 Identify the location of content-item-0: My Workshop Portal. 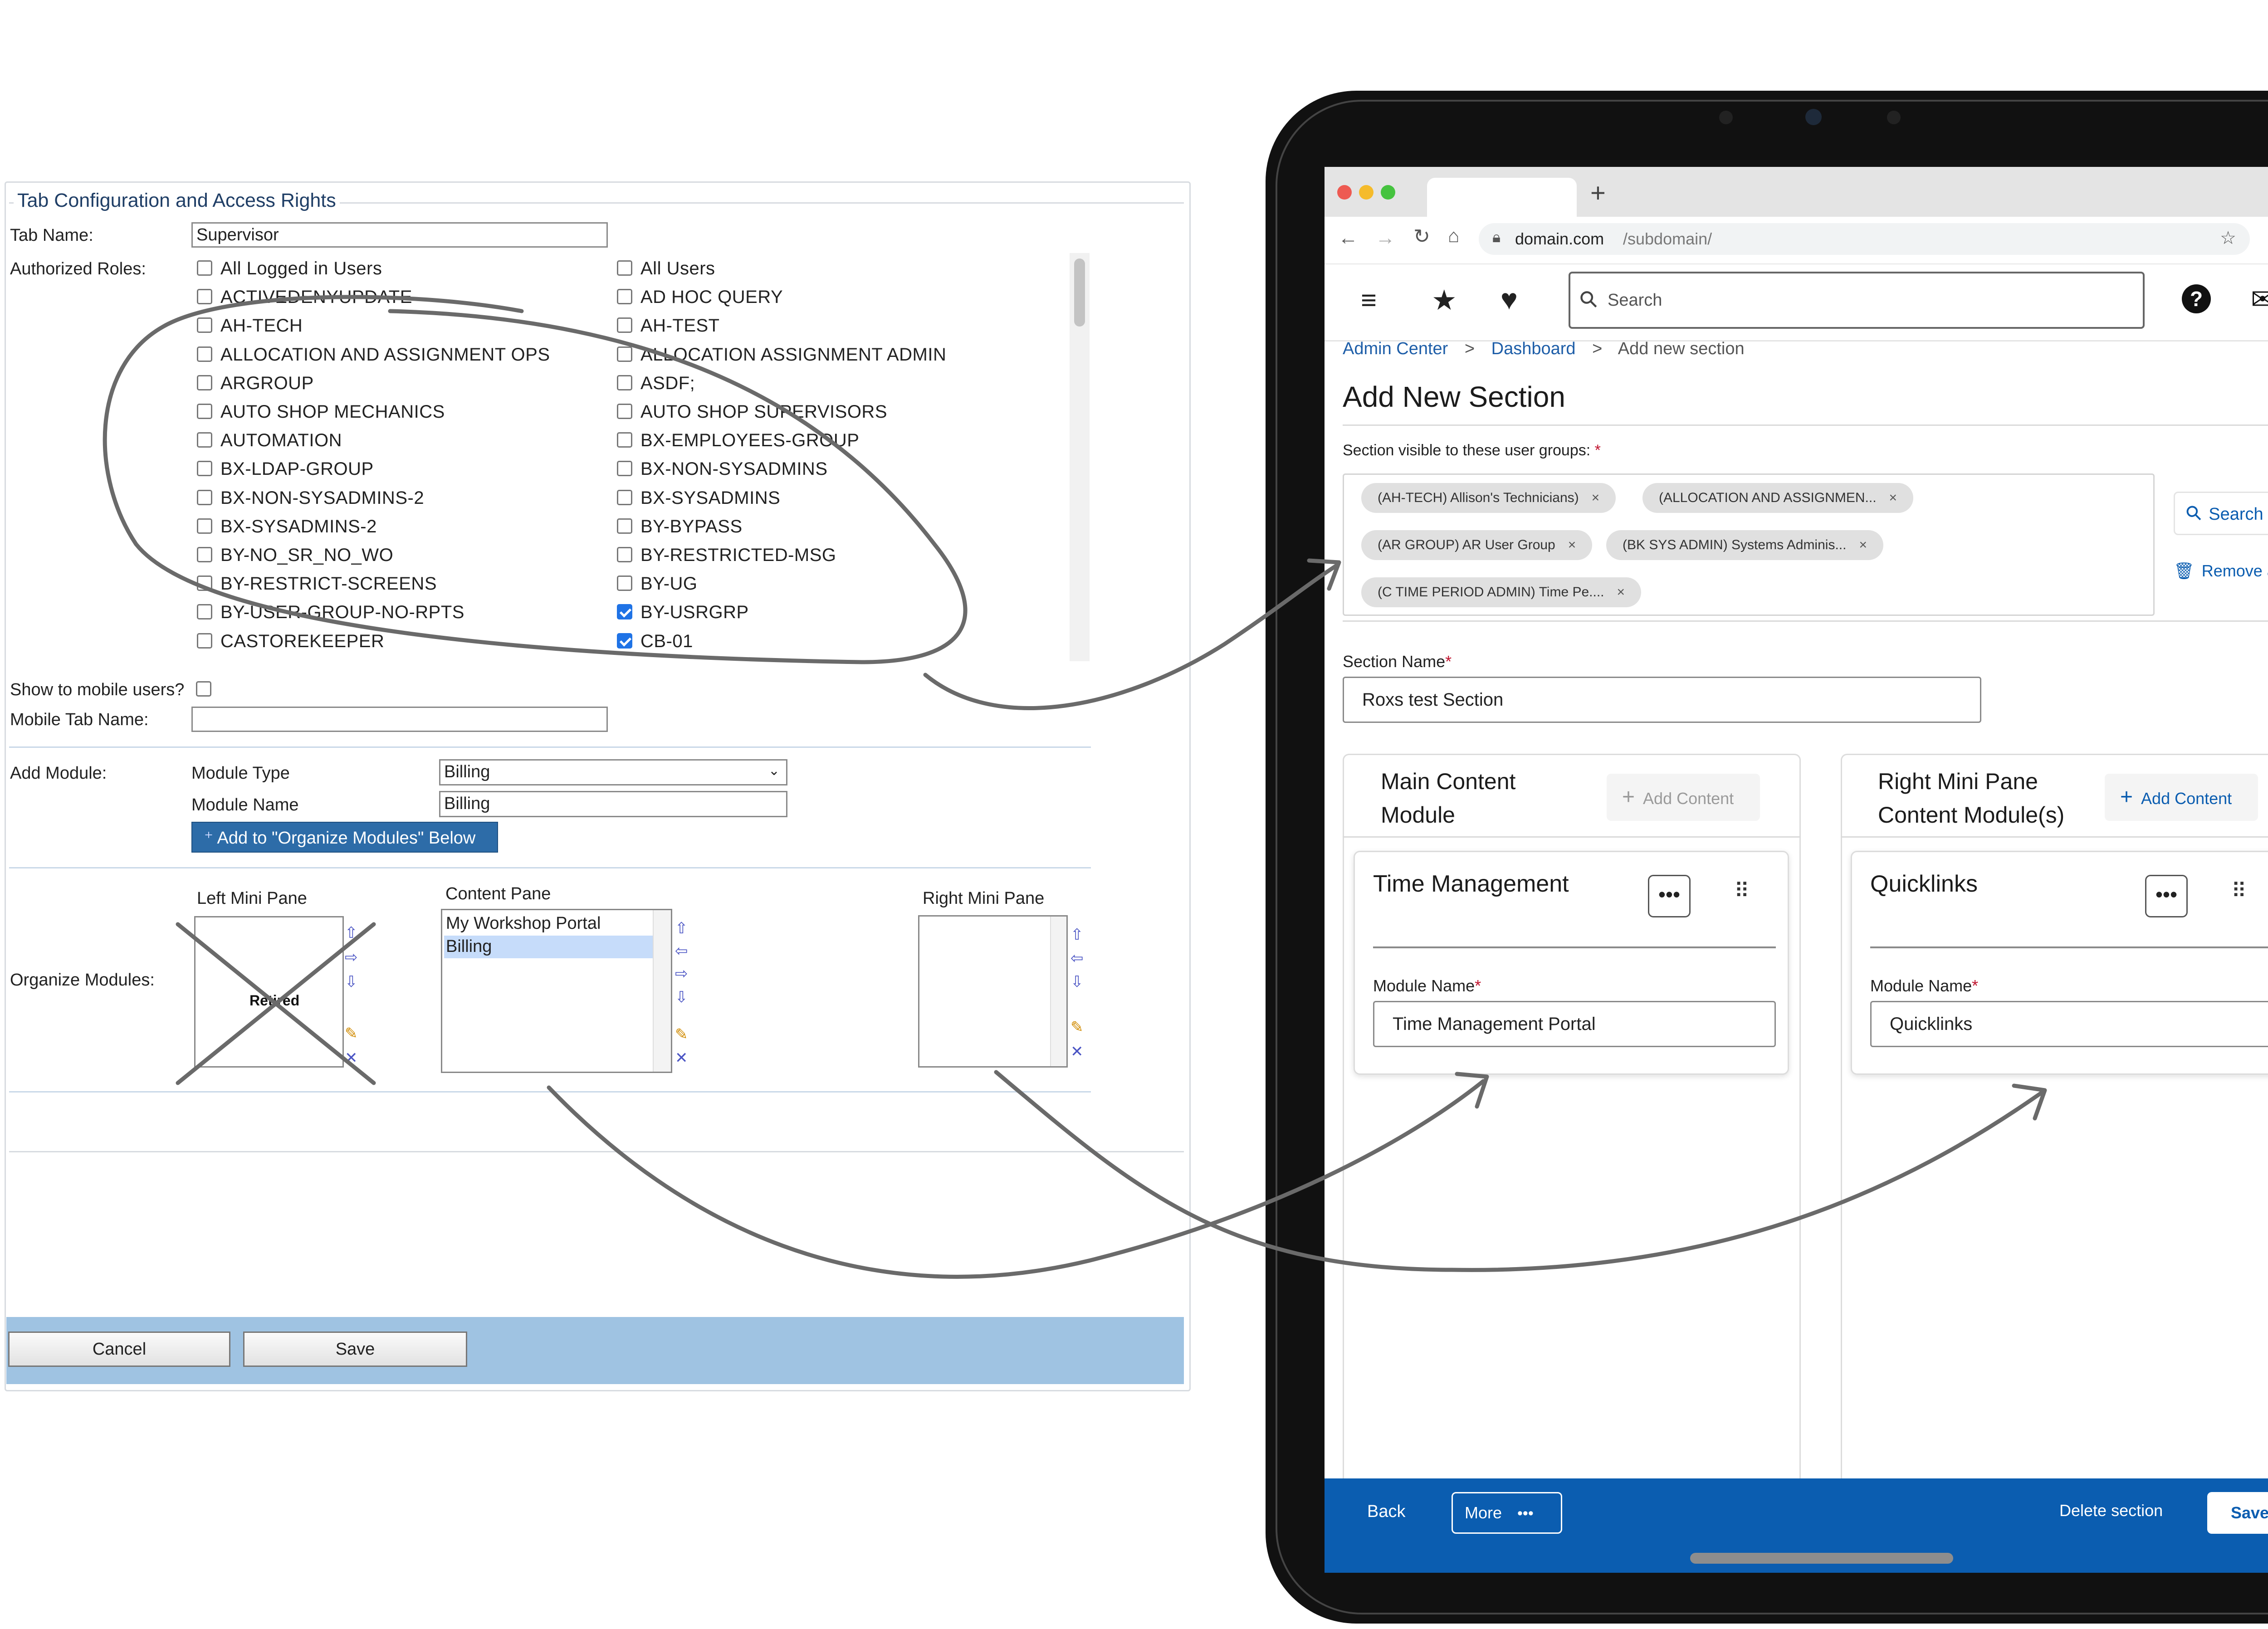
(524, 924).